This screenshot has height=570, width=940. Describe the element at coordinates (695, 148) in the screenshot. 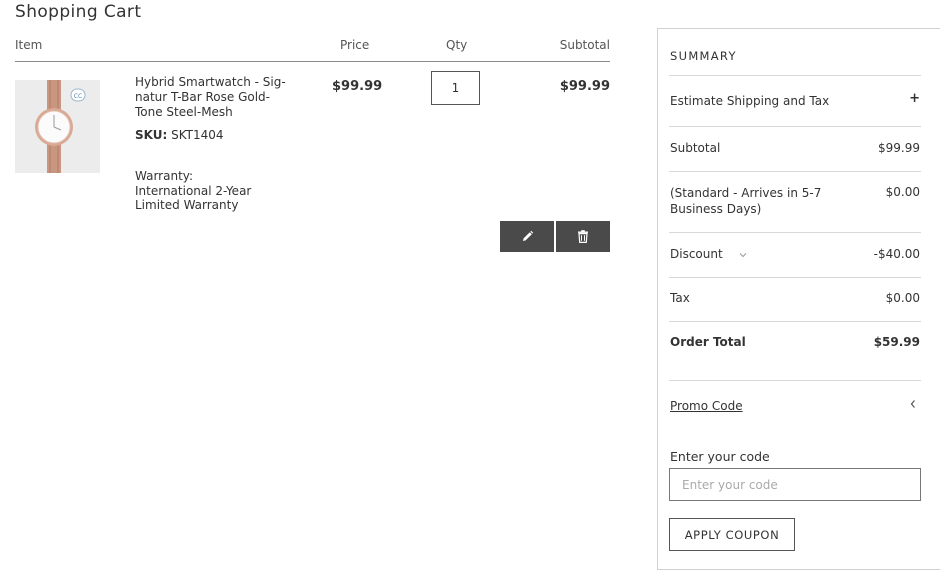

I see `subtotal-label: Subtotal` at that location.